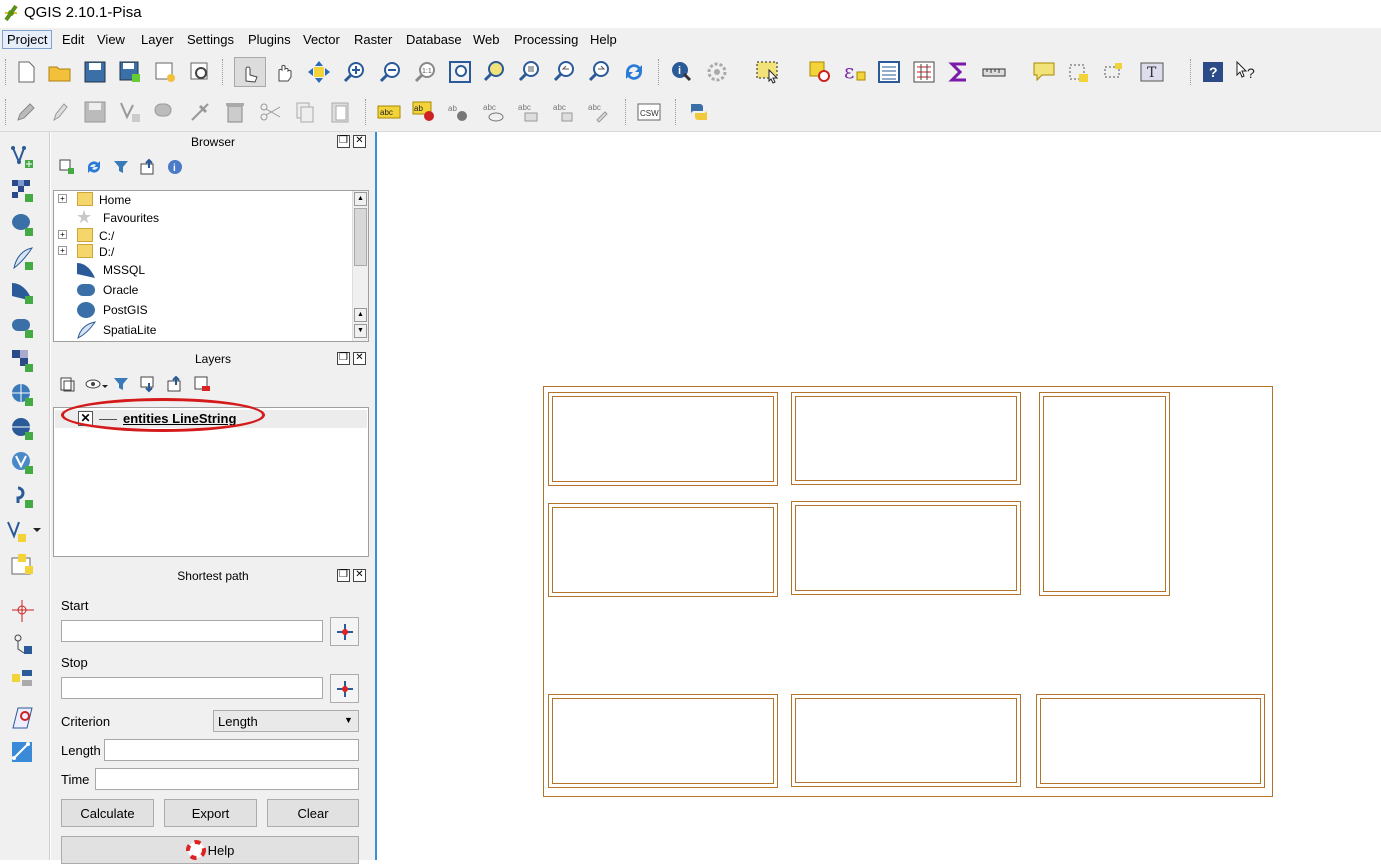  I want to click on digitize-icon, so click(23, 645).